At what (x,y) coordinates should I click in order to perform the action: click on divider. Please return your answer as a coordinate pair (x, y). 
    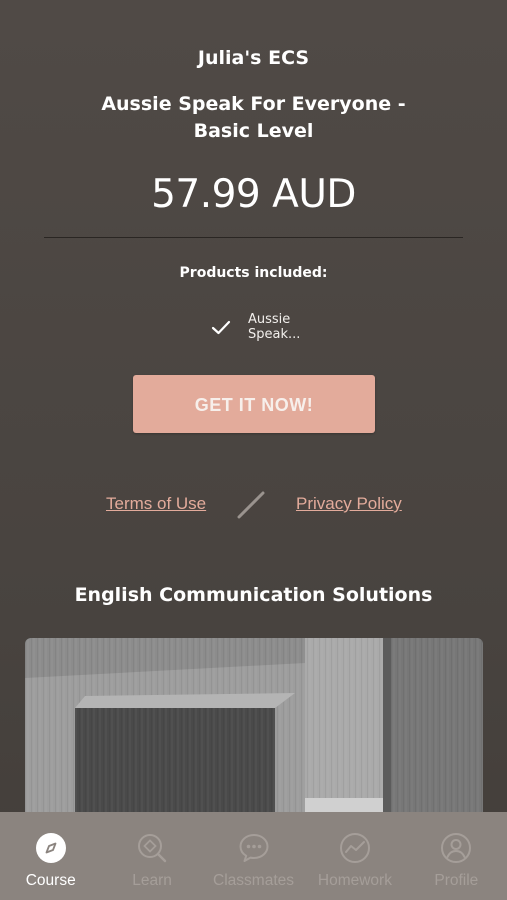
    Looking at the image, I should click on (253, 237).